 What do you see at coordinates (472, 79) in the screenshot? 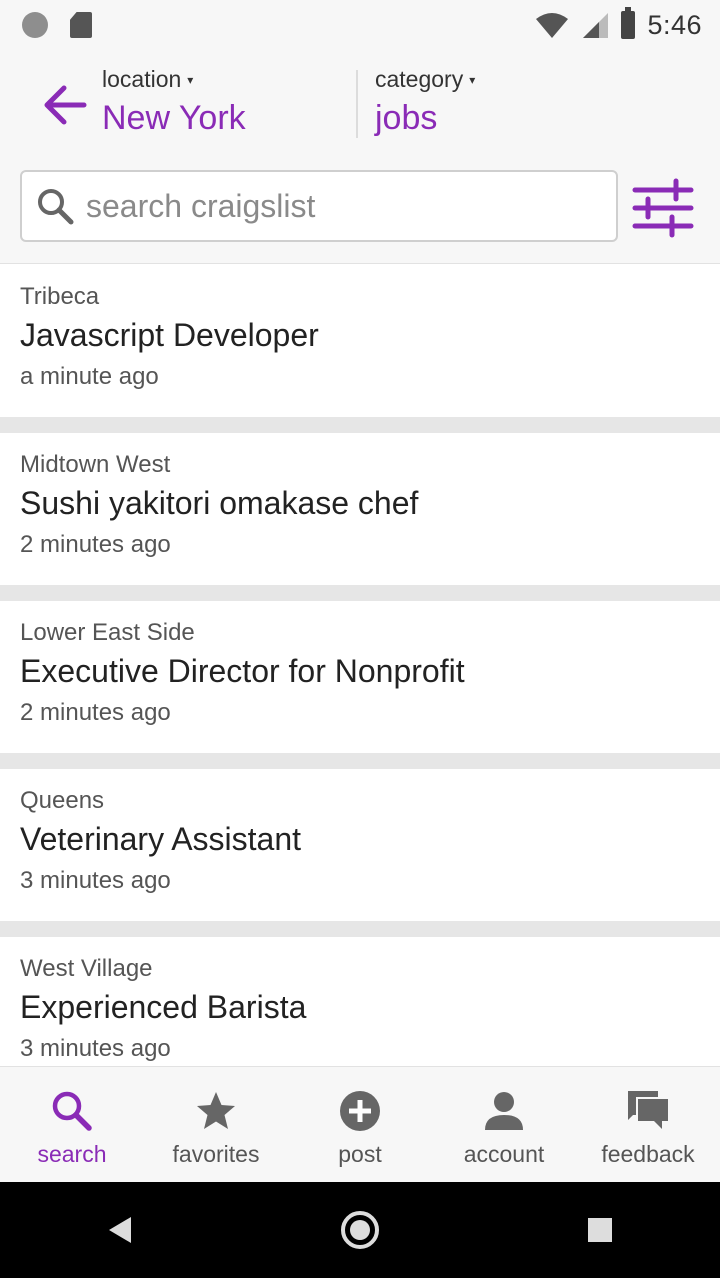
I see `category-caret-icon: ▾` at bounding box center [472, 79].